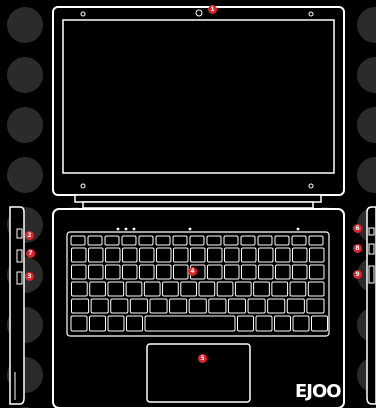  What do you see at coordinates (212, 9) in the screenshot?
I see `callout-webcam: 1` at bounding box center [212, 9].